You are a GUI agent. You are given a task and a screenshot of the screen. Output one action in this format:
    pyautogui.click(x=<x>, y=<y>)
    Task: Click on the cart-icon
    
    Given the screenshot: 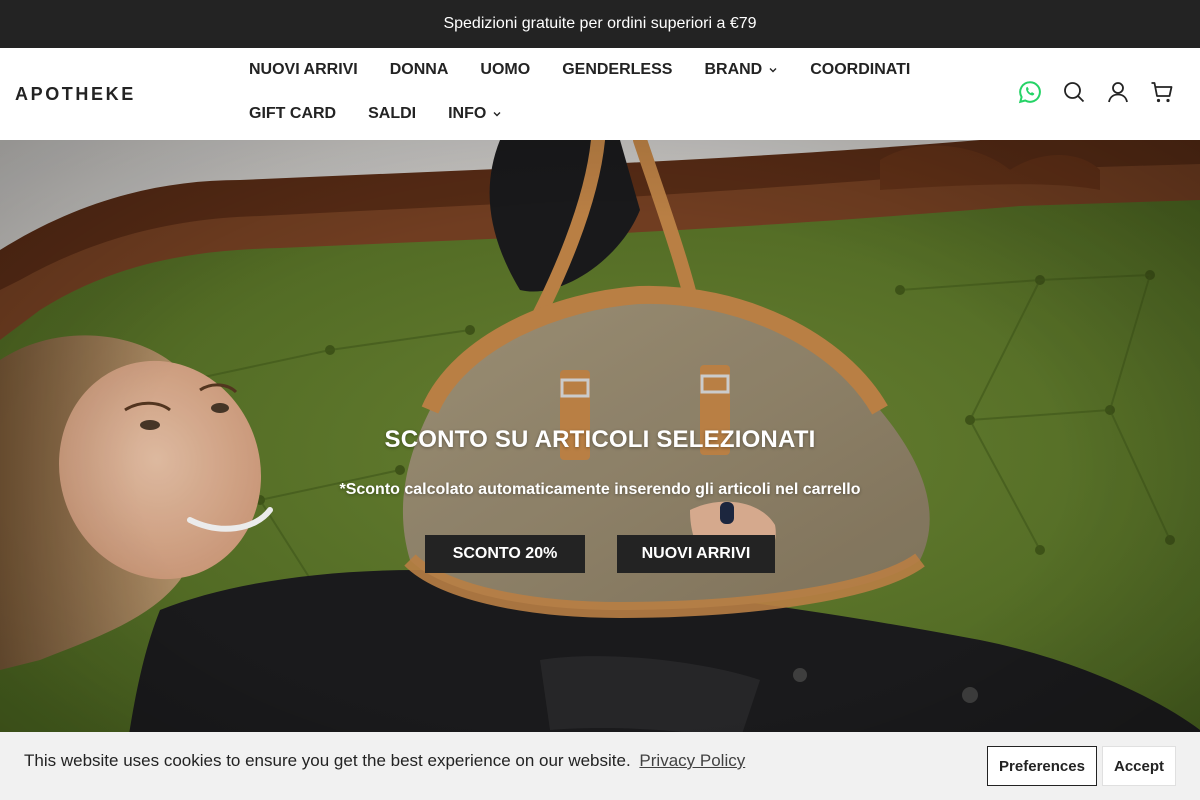 What is the action you would take?
    pyautogui.click(x=1162, y=92)
    